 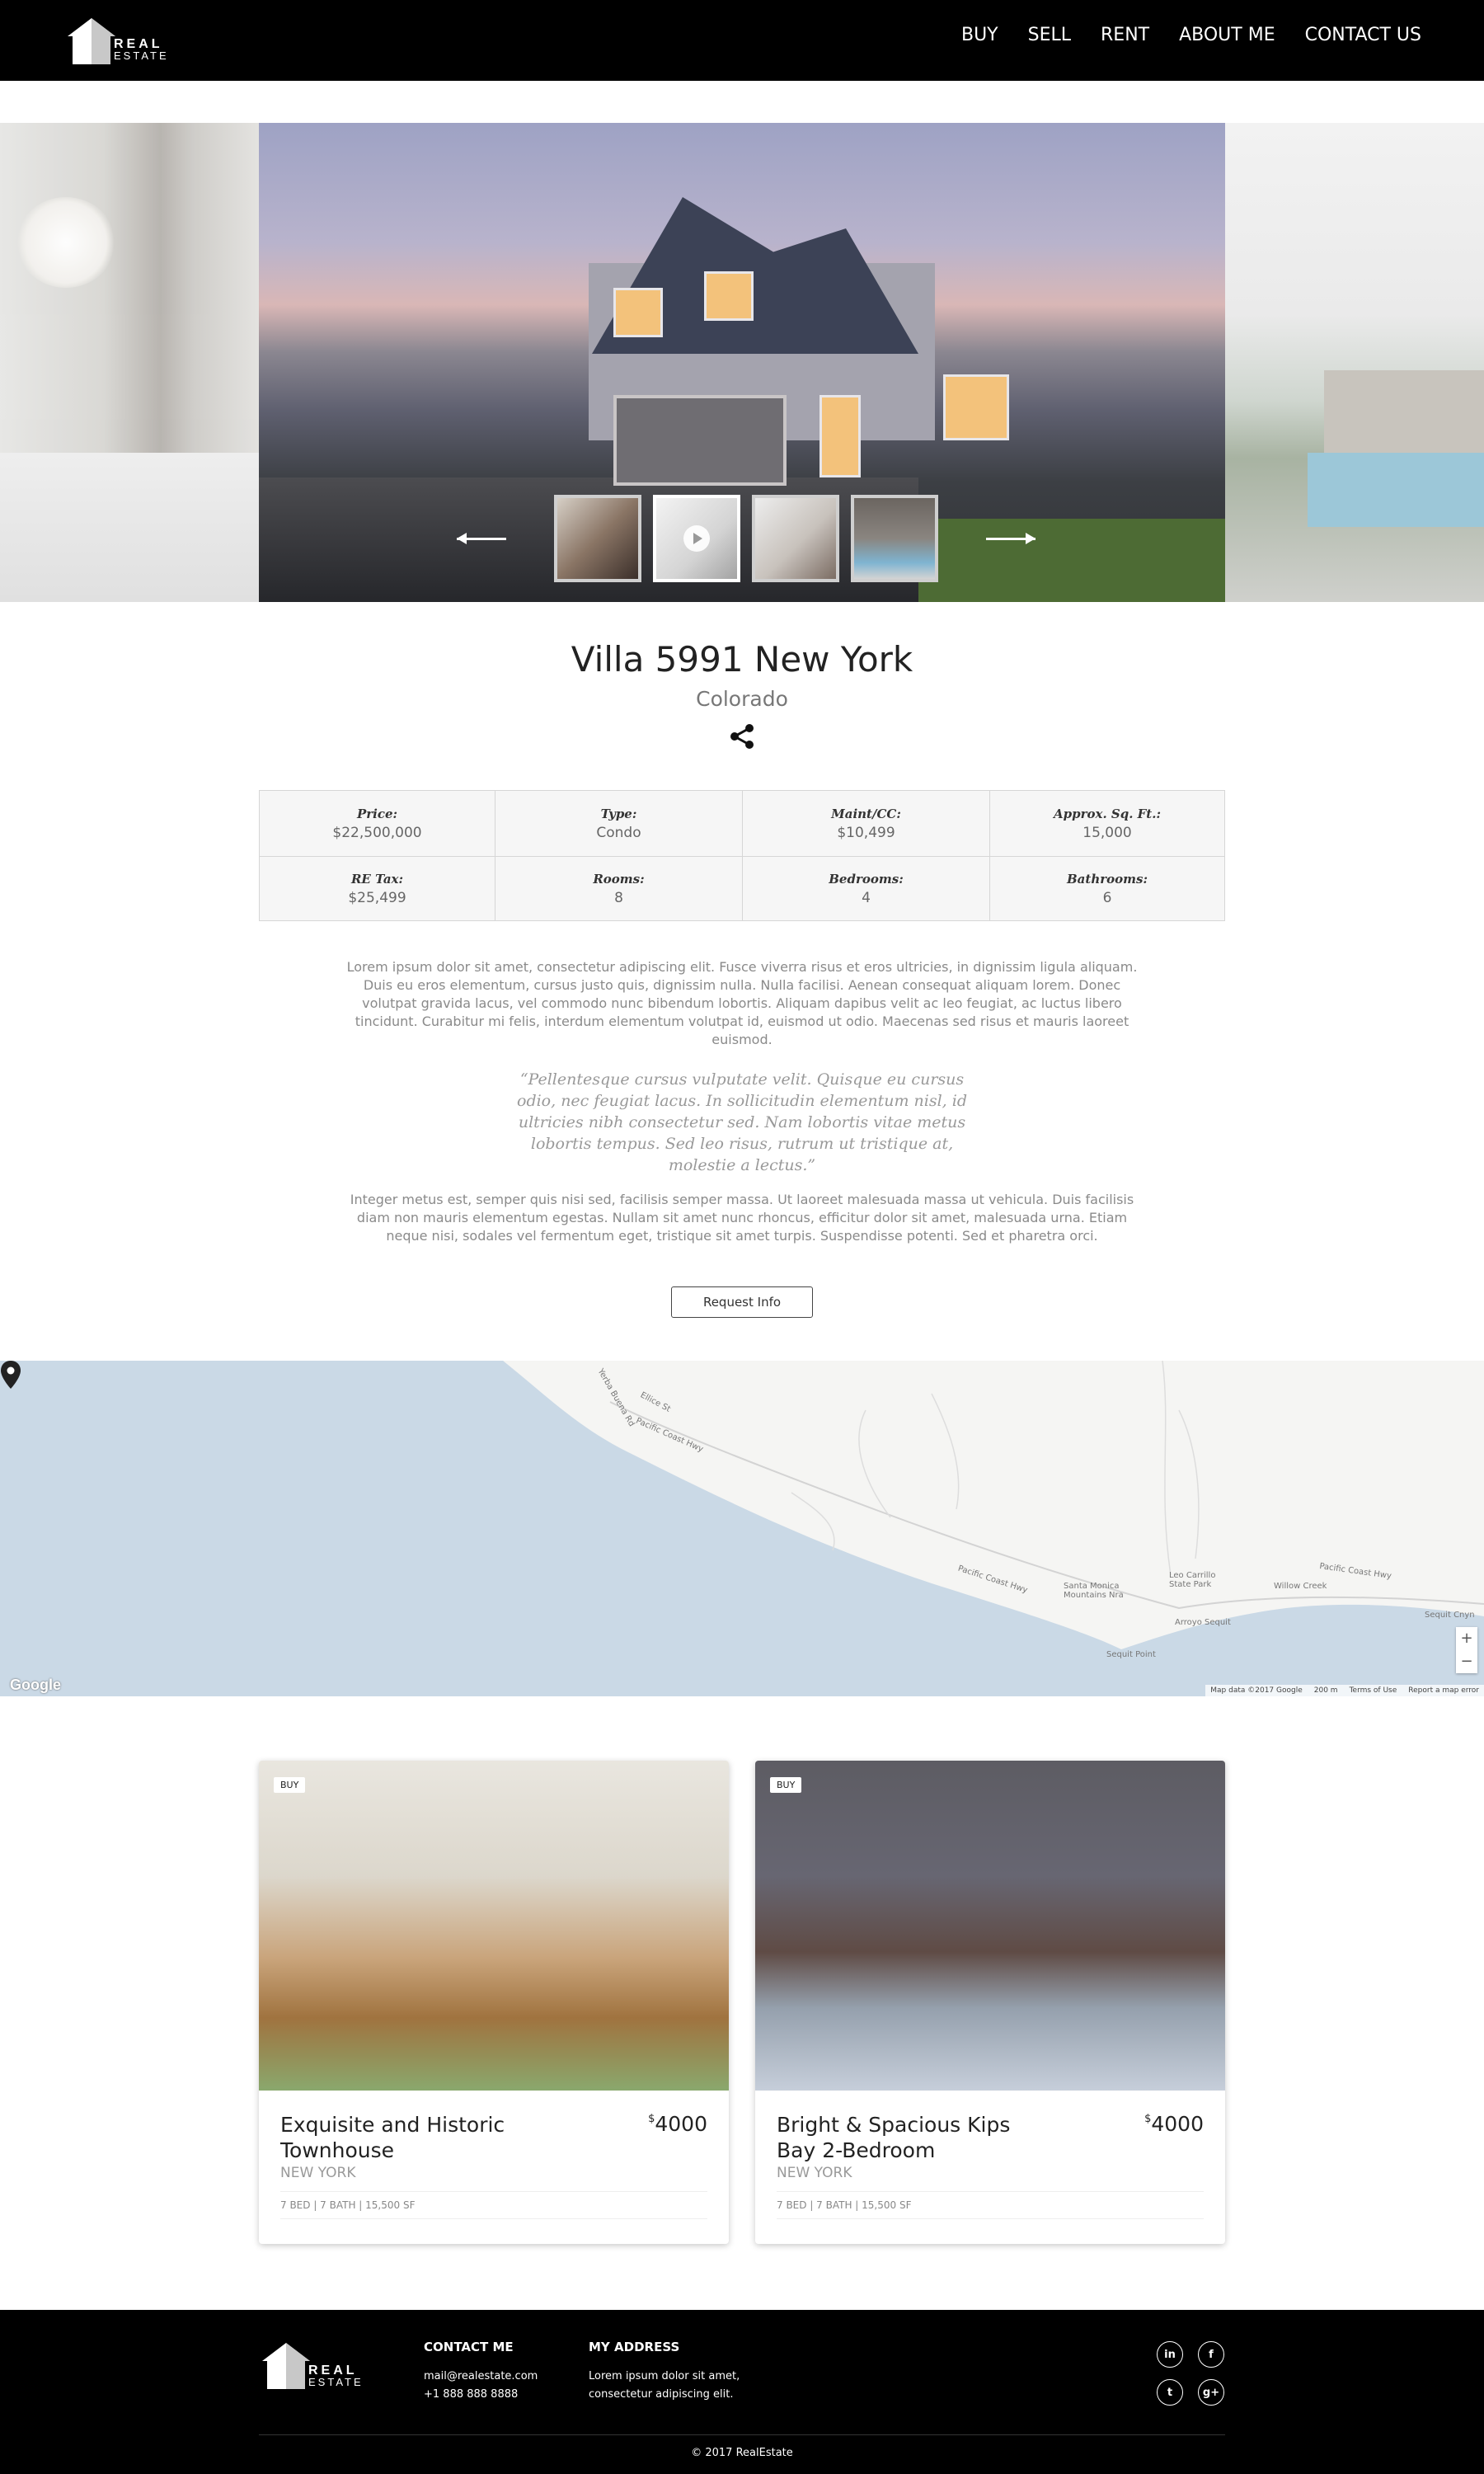 I want to click on map-terms-link: Terms of Use, so click(x=1373, y=1690).